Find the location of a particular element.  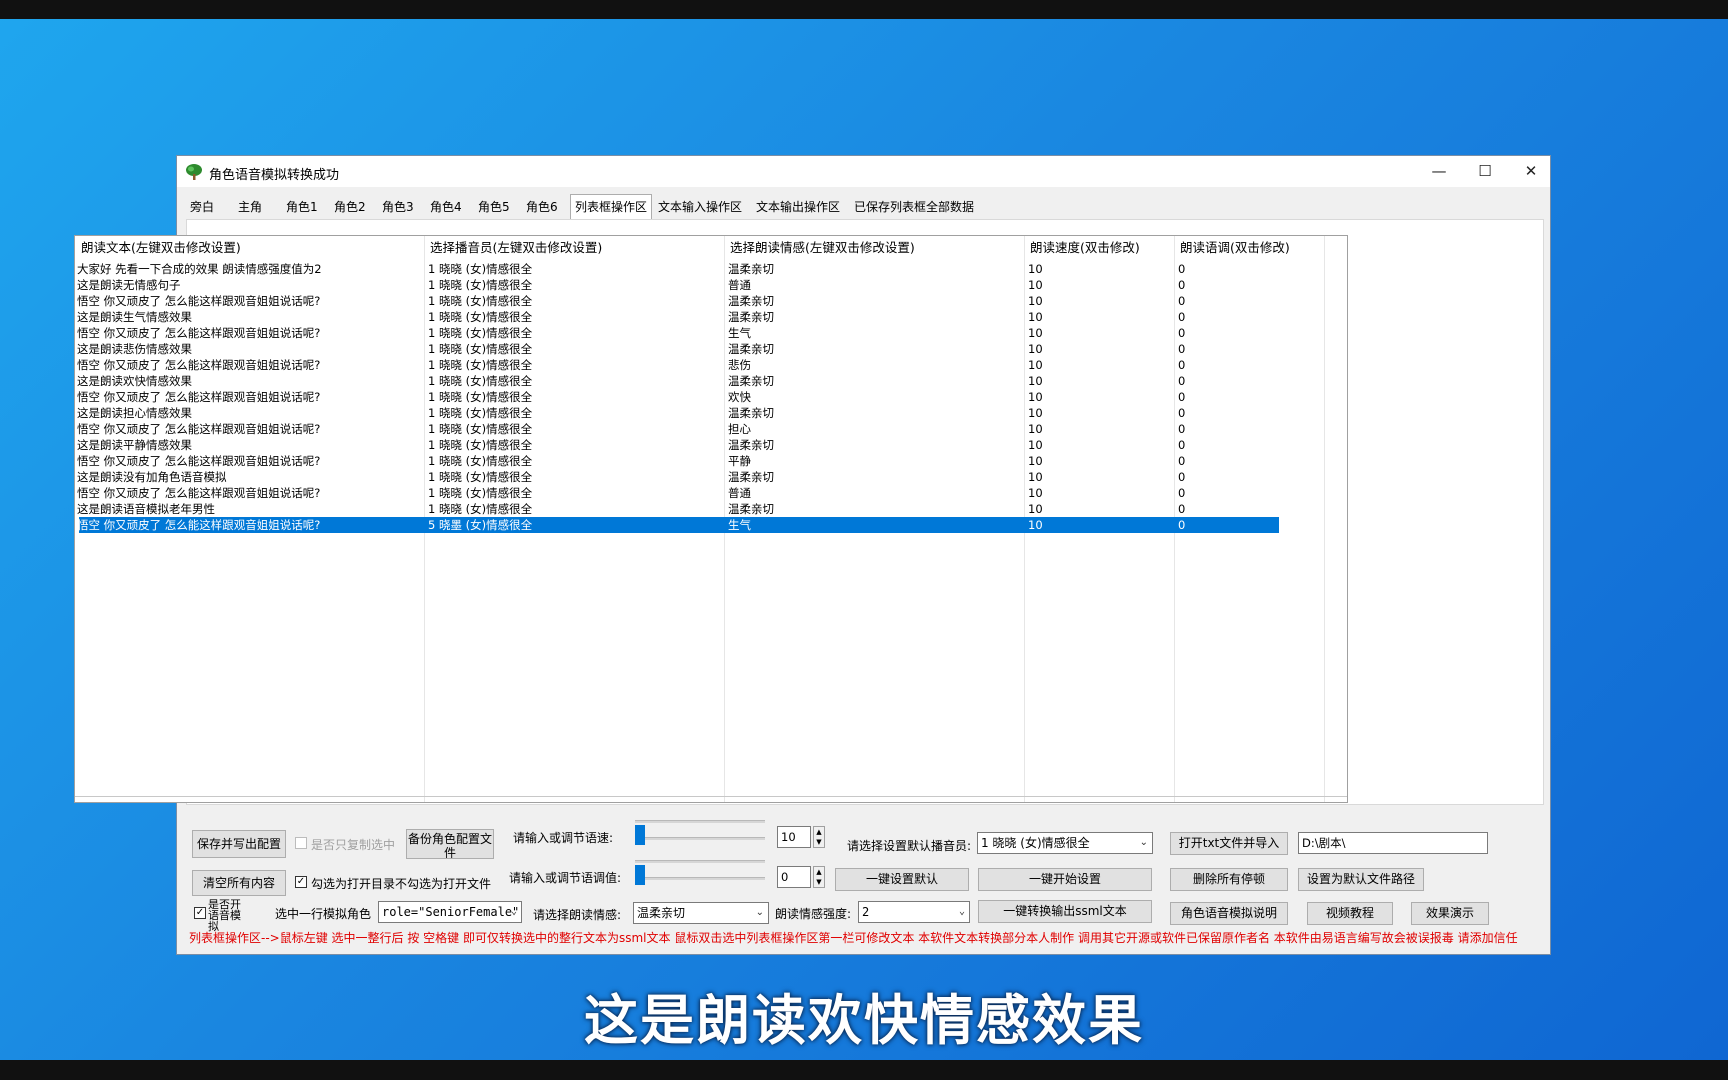

table-row: 这是朗读平静情感效果 1 晓晓 (女)情感很全 温柔亲切 10 0 is located at coordinates (678, 445).